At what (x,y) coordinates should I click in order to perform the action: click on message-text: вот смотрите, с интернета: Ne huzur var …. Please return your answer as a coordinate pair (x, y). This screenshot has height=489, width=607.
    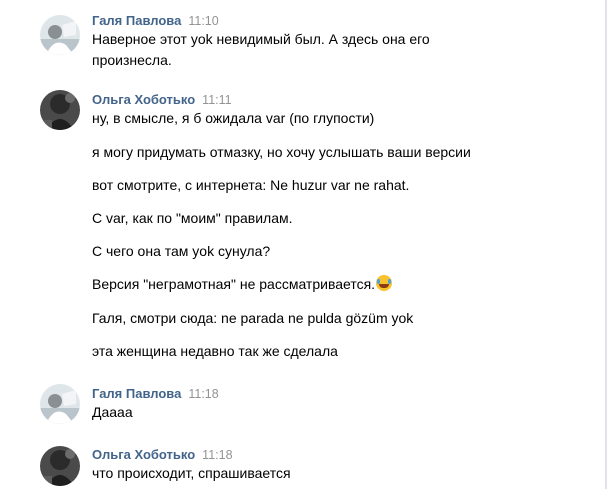
    Looking at the image, I should click on (251, 185).